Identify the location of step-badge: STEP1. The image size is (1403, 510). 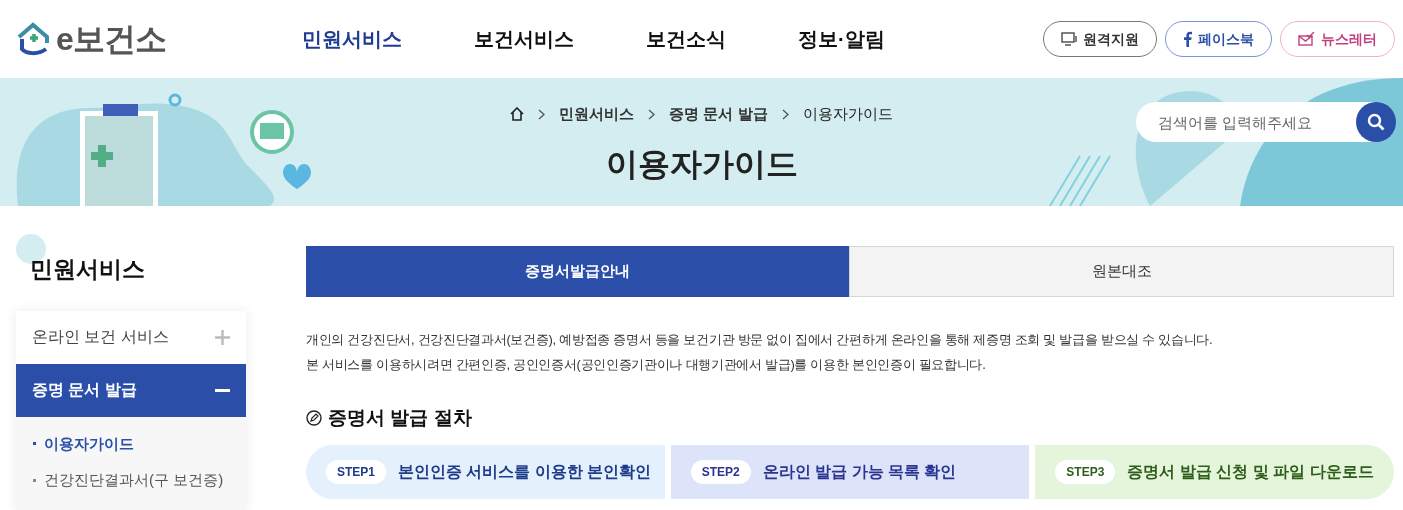
(356, 471).